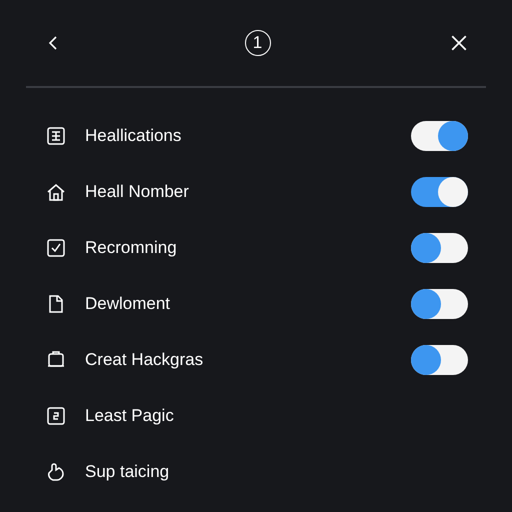 Image resolution: width=512 pixels, height=512 pixels. I want to click on checkbox-icon, so click(56, 248).